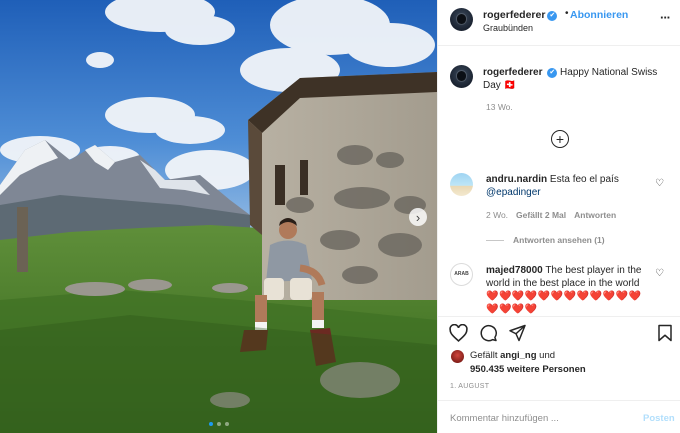 The image size is (680, 433). I want to click on comment-bar: Kommentar hinzufügen ... Posten, so click(559, 416).